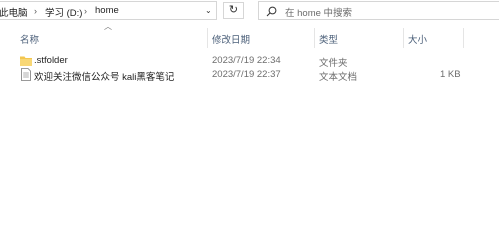 This screenshot has width=499, height=240. Describe the element at coordinates (108, 26) in the screenshot. I see `sort-ascending-icon: ︿` at that location.